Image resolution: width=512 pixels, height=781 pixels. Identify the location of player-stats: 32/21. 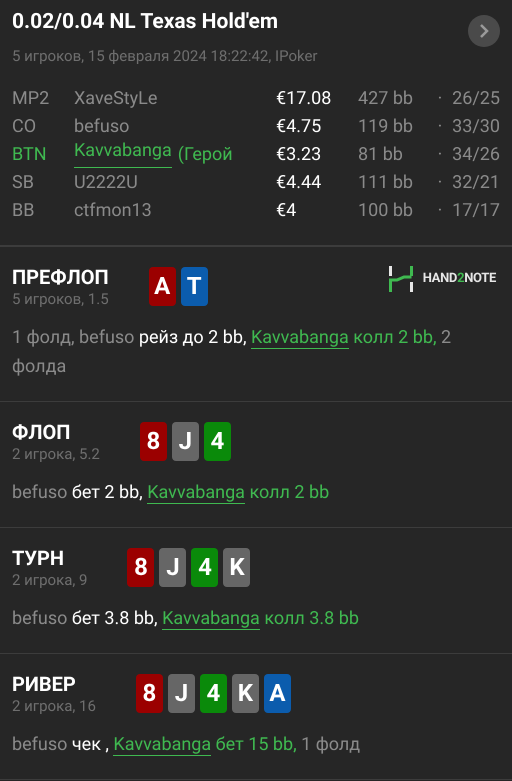
(476, 183).